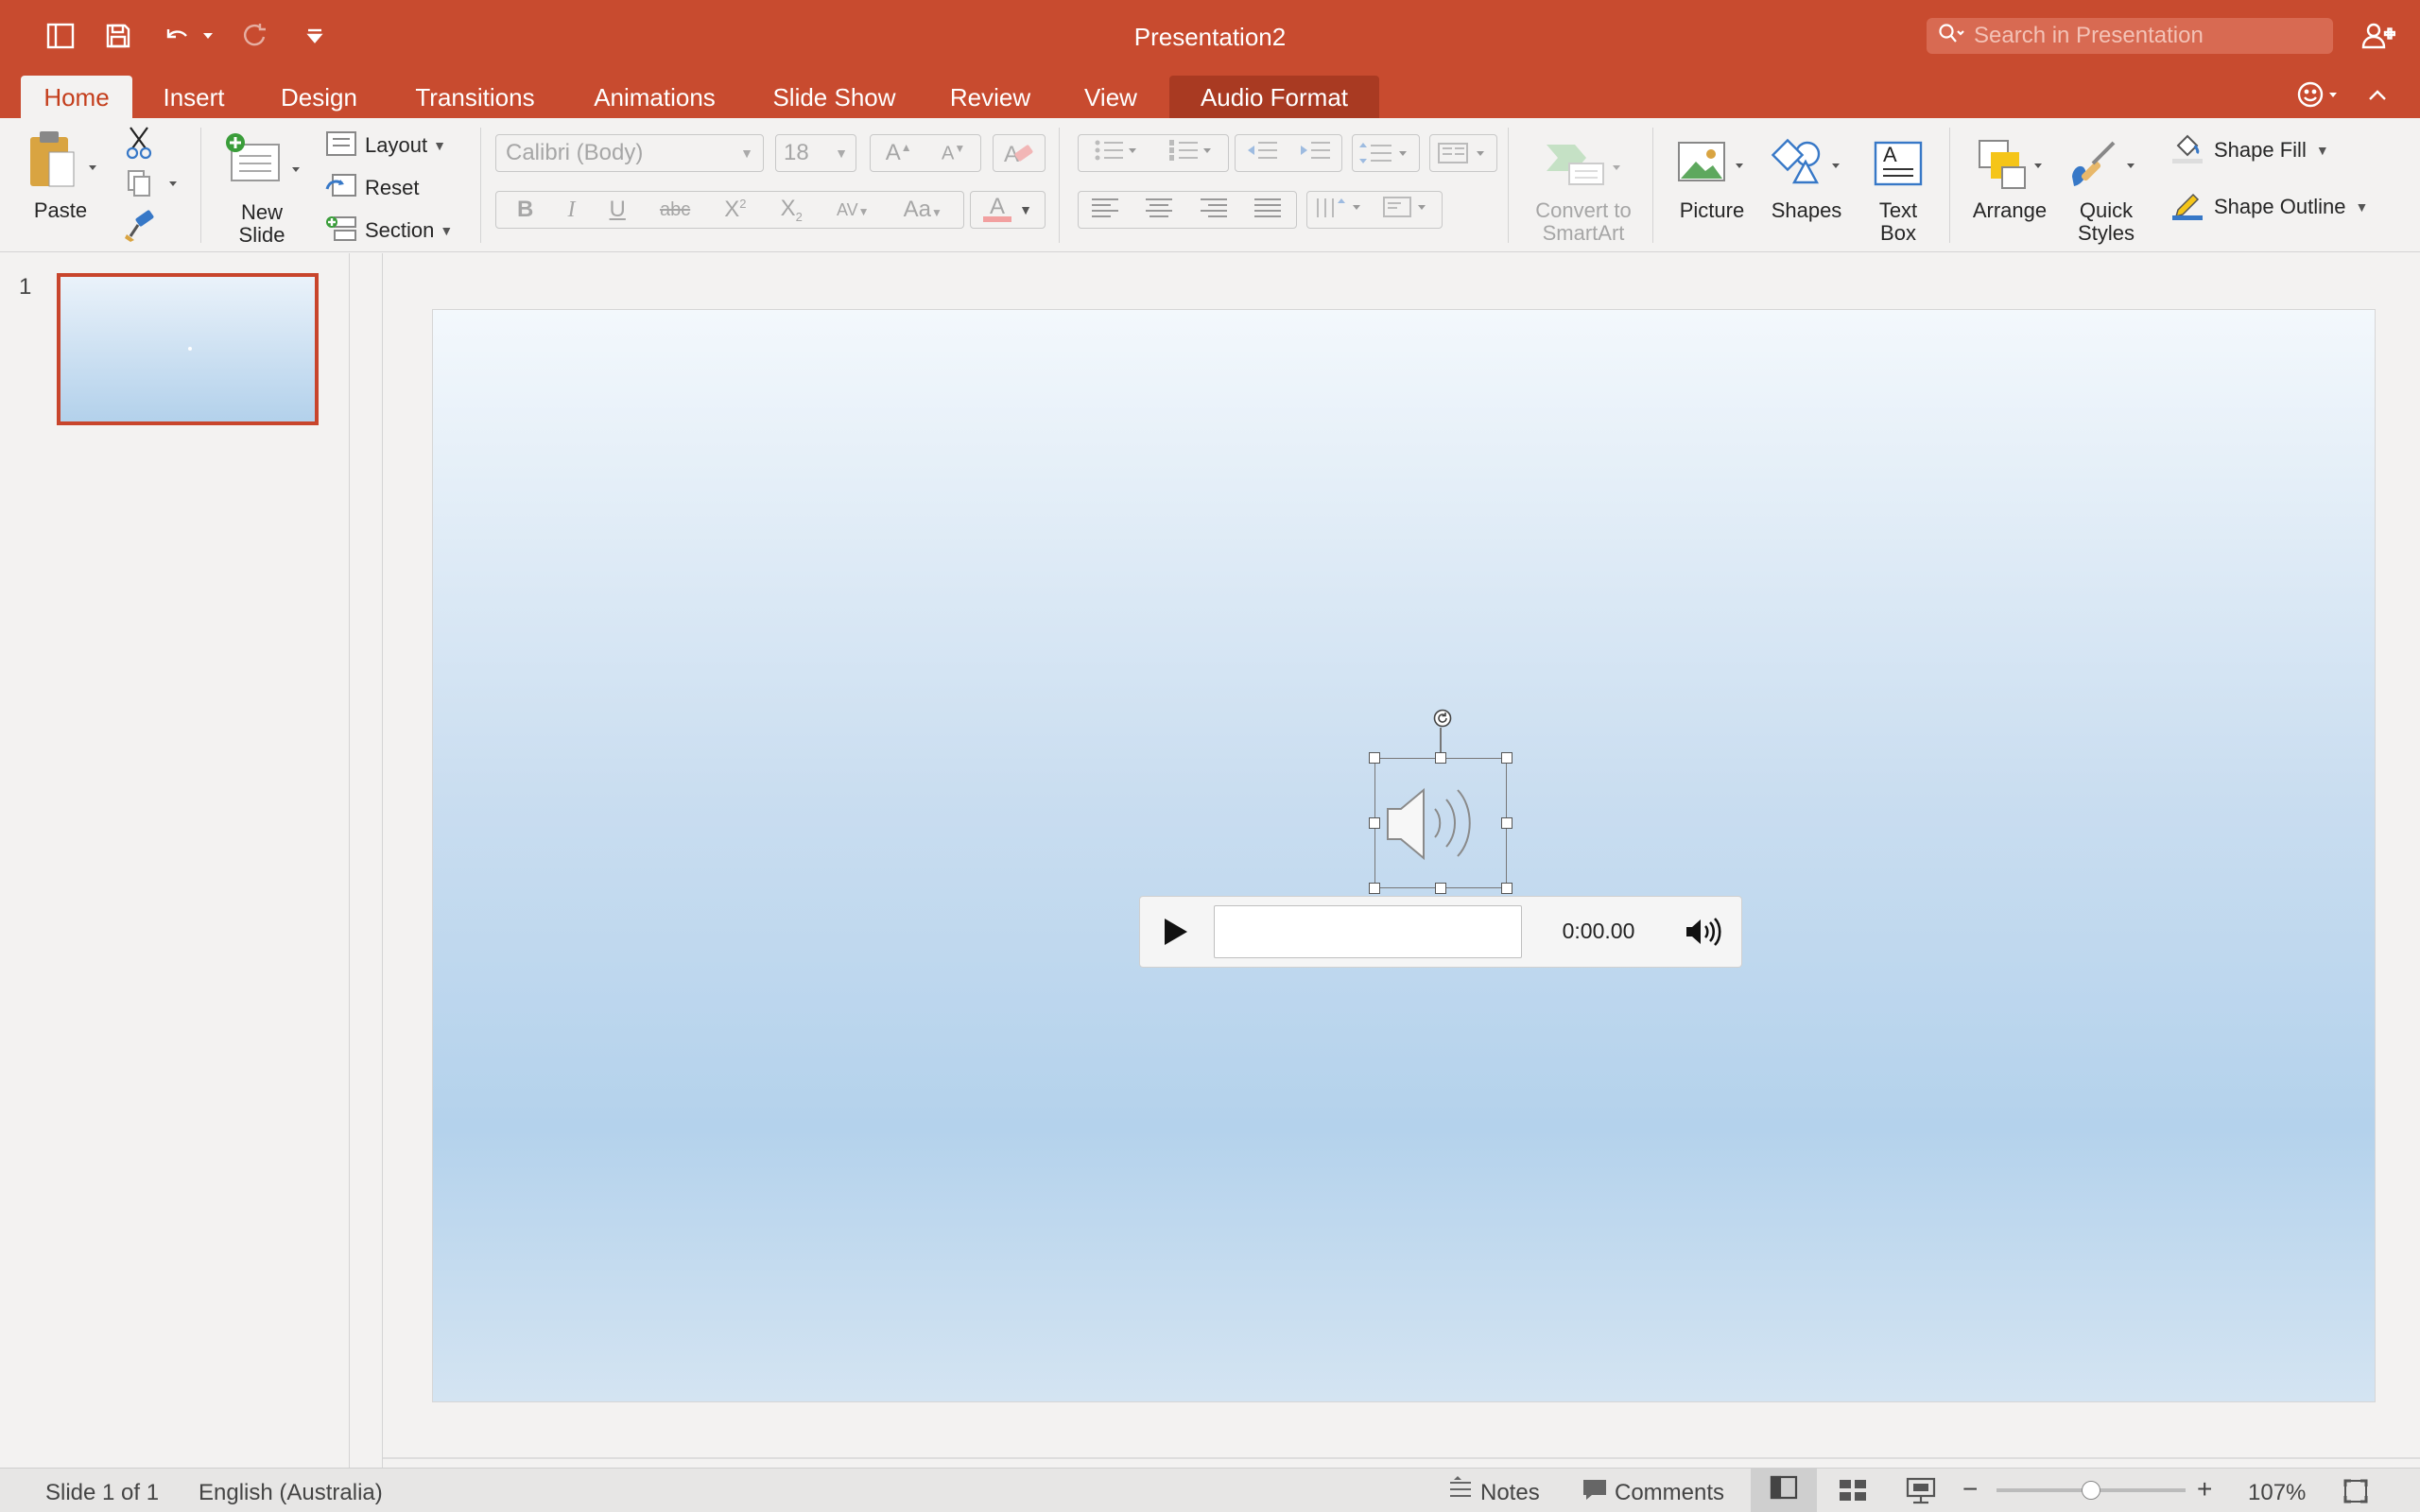 The height and width of the screenshot is (1512, 2420). Describe the element at coordinates (1262, 153) in the screenshot. I see `decrease-indent-icon` at that location.